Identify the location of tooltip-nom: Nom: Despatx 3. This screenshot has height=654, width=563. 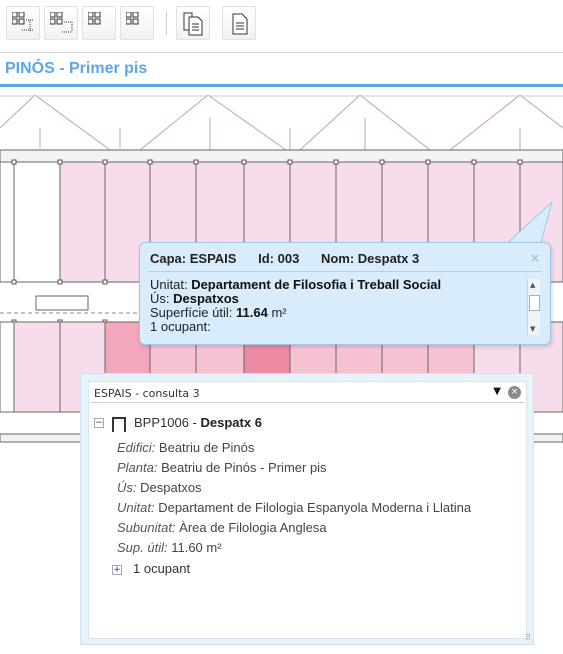
(370, 258).